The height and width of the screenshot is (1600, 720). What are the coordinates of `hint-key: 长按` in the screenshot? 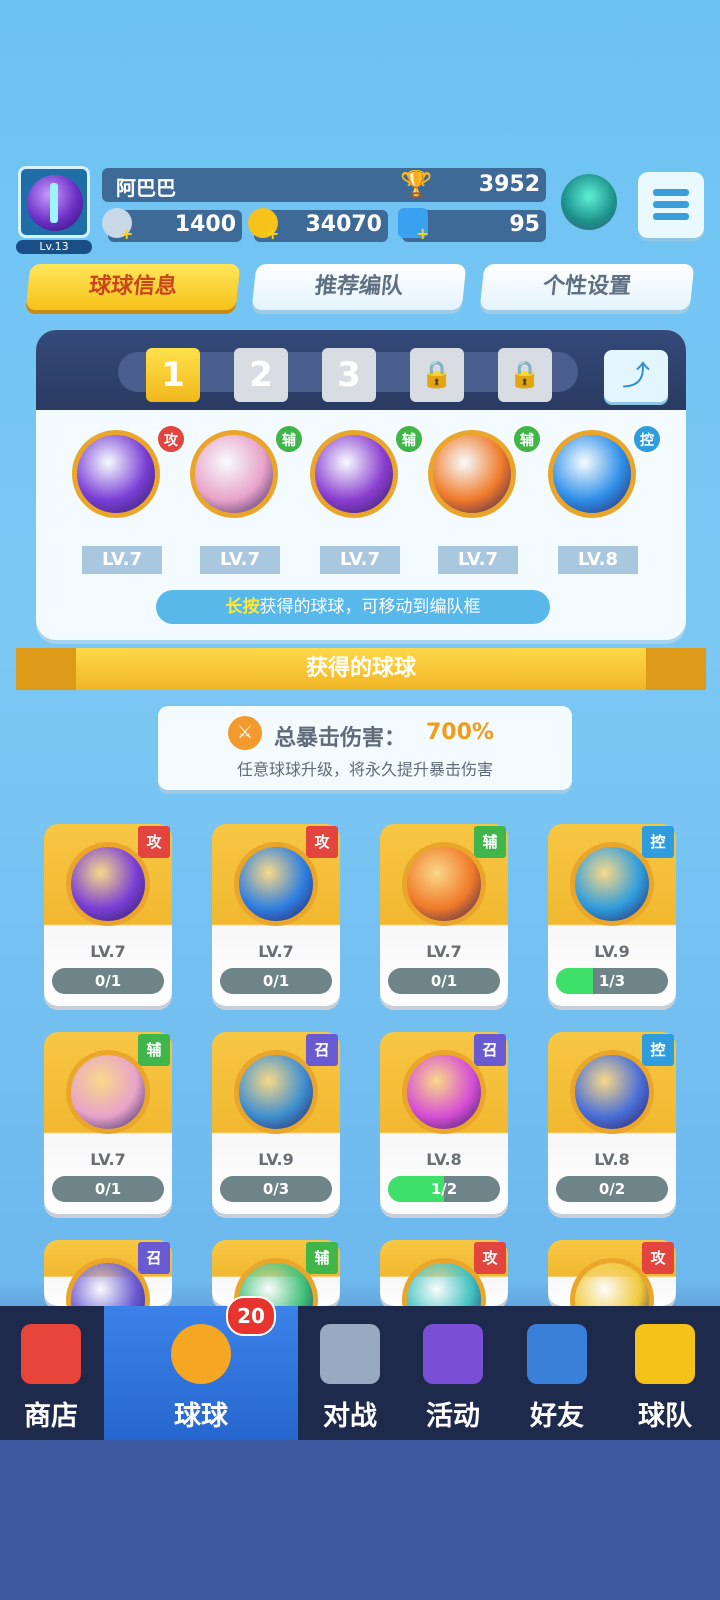 It's located at (242, 607).